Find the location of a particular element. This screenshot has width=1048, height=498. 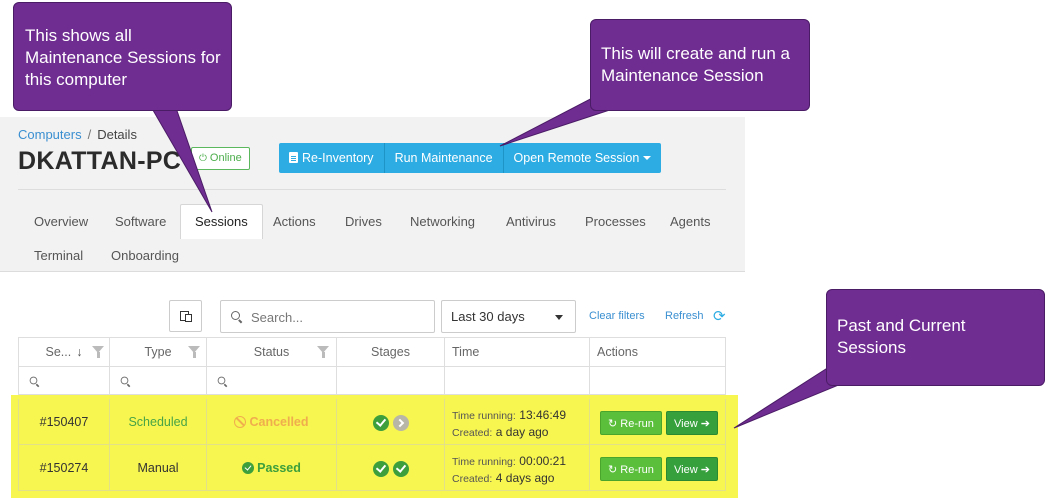

refresh-link: Refresh is located at coordinates (684, 316).